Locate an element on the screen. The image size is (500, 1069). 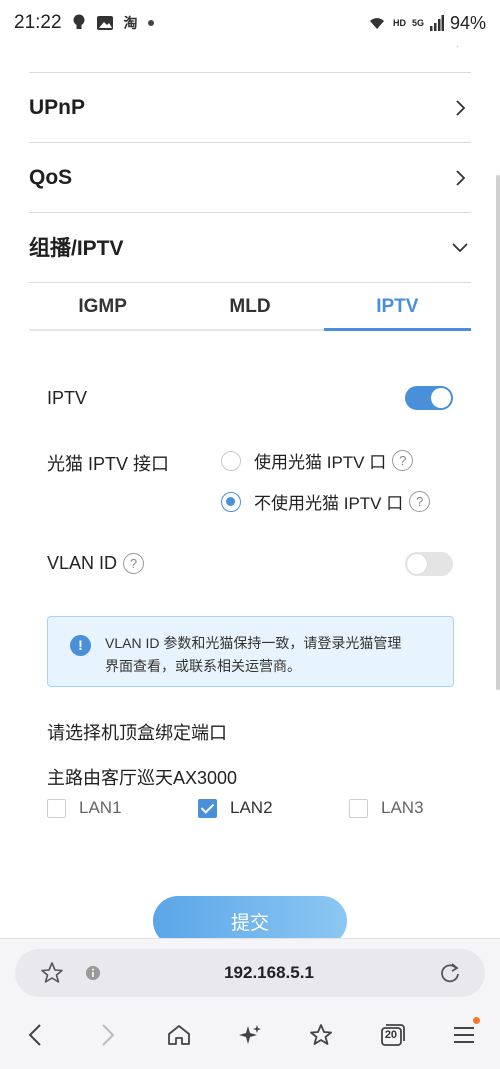
battery-level: 94% is located at coordinates (467, 22).